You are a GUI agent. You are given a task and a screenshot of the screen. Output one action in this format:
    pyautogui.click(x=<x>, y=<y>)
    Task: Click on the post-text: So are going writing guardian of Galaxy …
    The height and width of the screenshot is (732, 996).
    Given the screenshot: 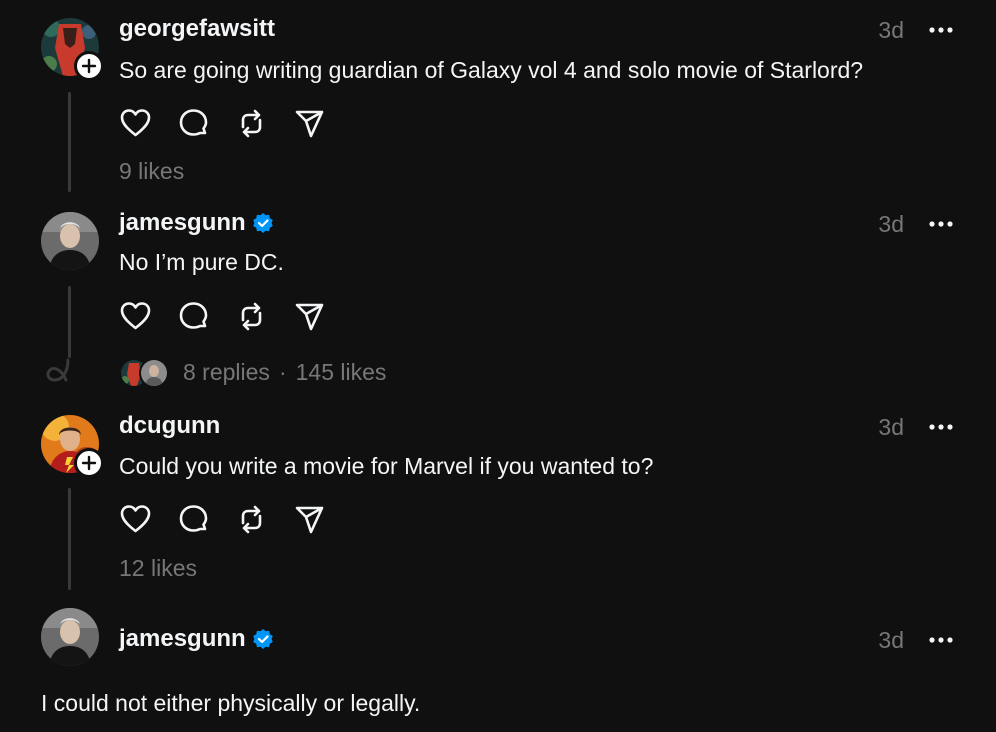 What is the action you would take?
    pyautogui.click(x=491, y=70)
    